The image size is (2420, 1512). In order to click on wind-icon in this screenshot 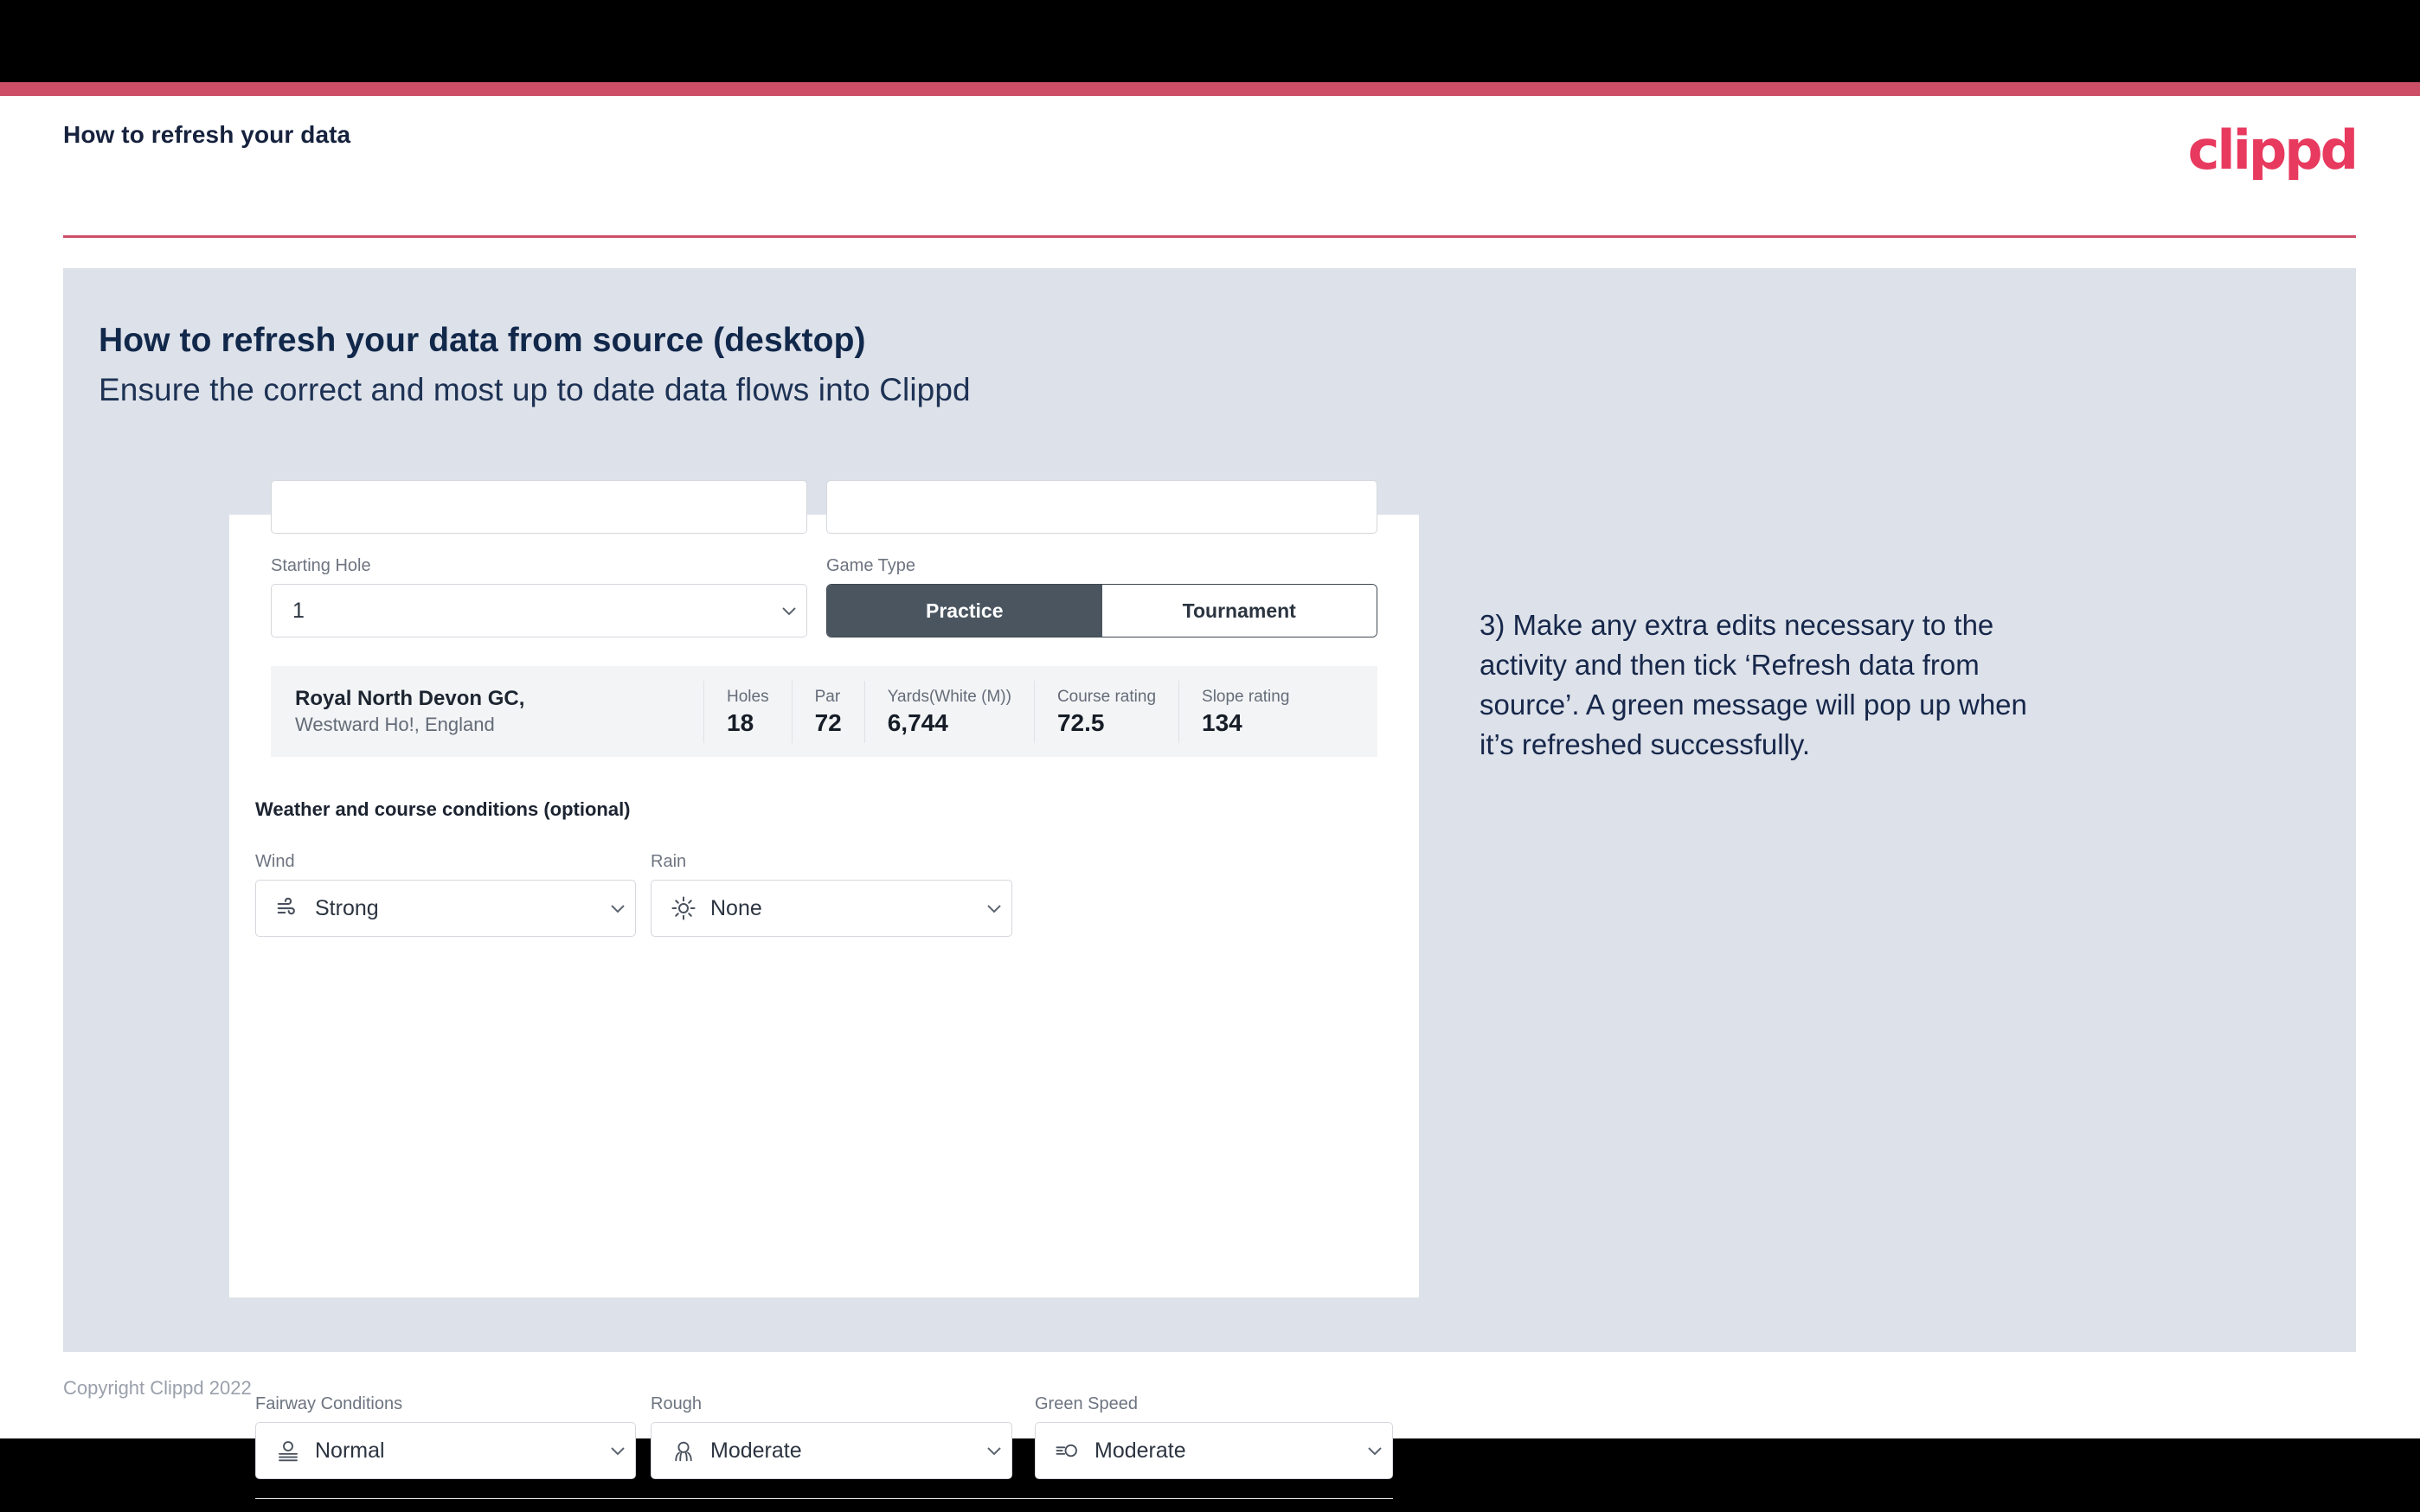, I will do `click(288, 908)`.